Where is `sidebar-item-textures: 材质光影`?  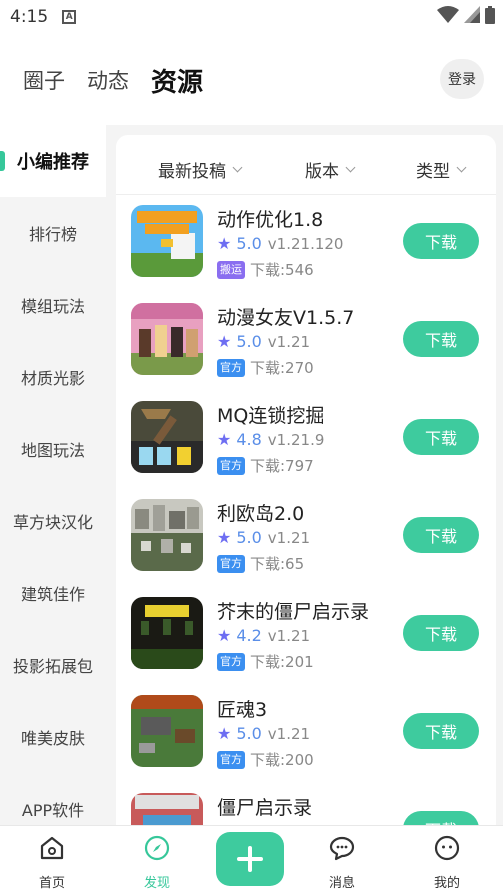 sidebar-item-textures: 材质光影 is located at coordinates (53, 377).